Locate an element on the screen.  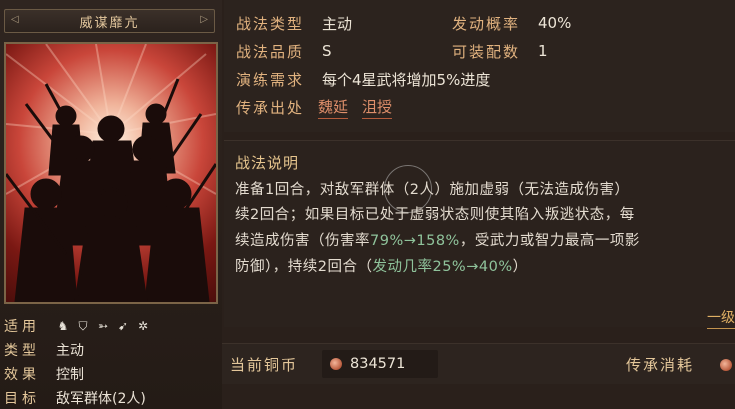
description-text: ） is located at coordinates (520, 267).